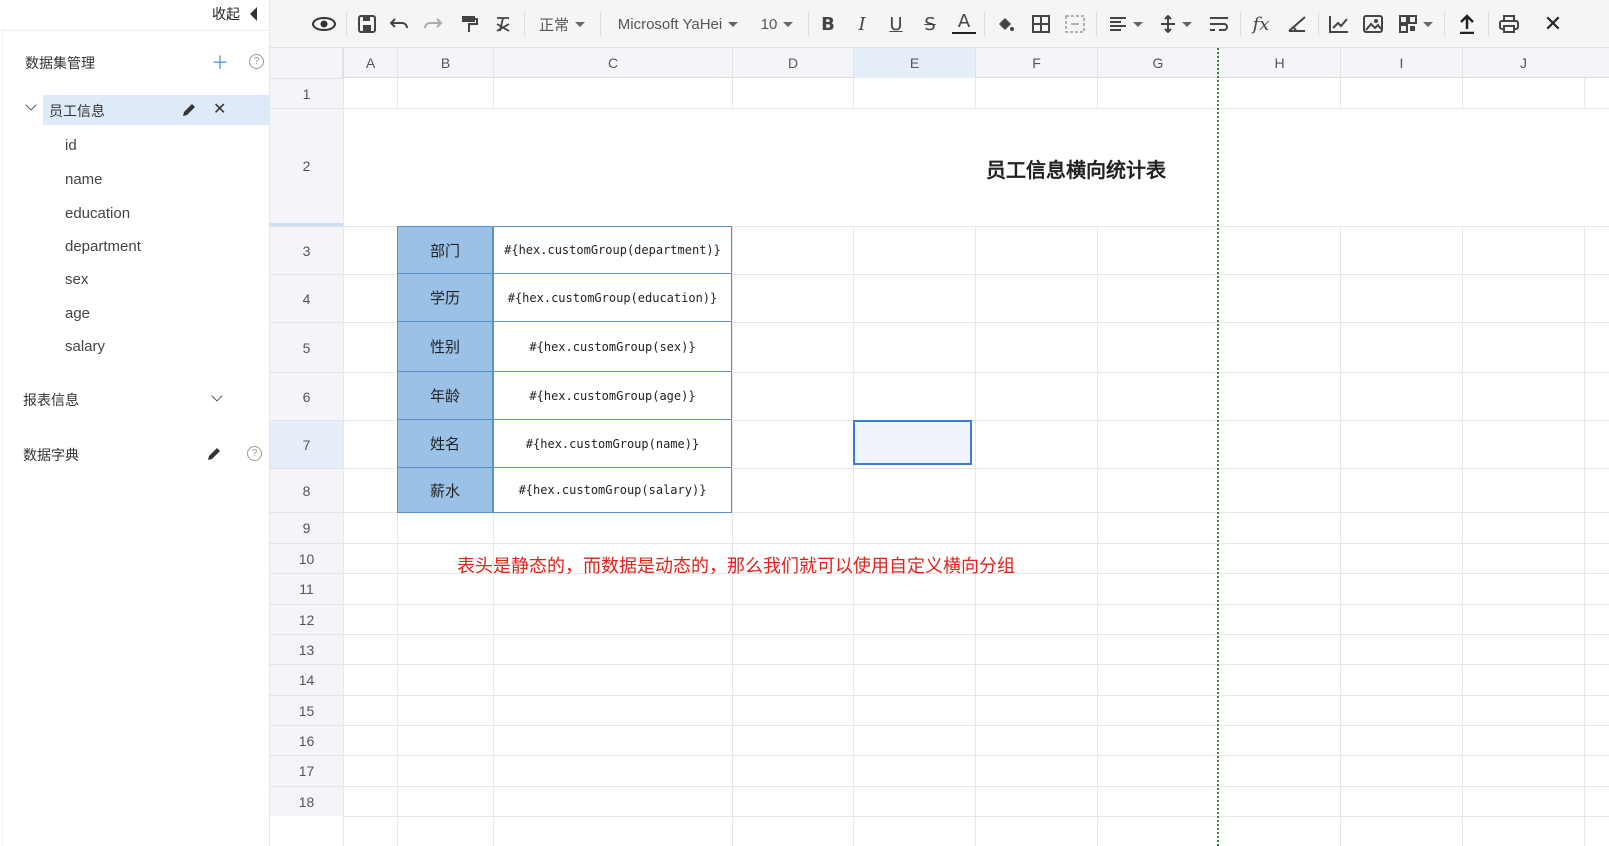 This screenshot has height=846, width=1609. I want to click on row-header-8: 8, so click(306, 490).